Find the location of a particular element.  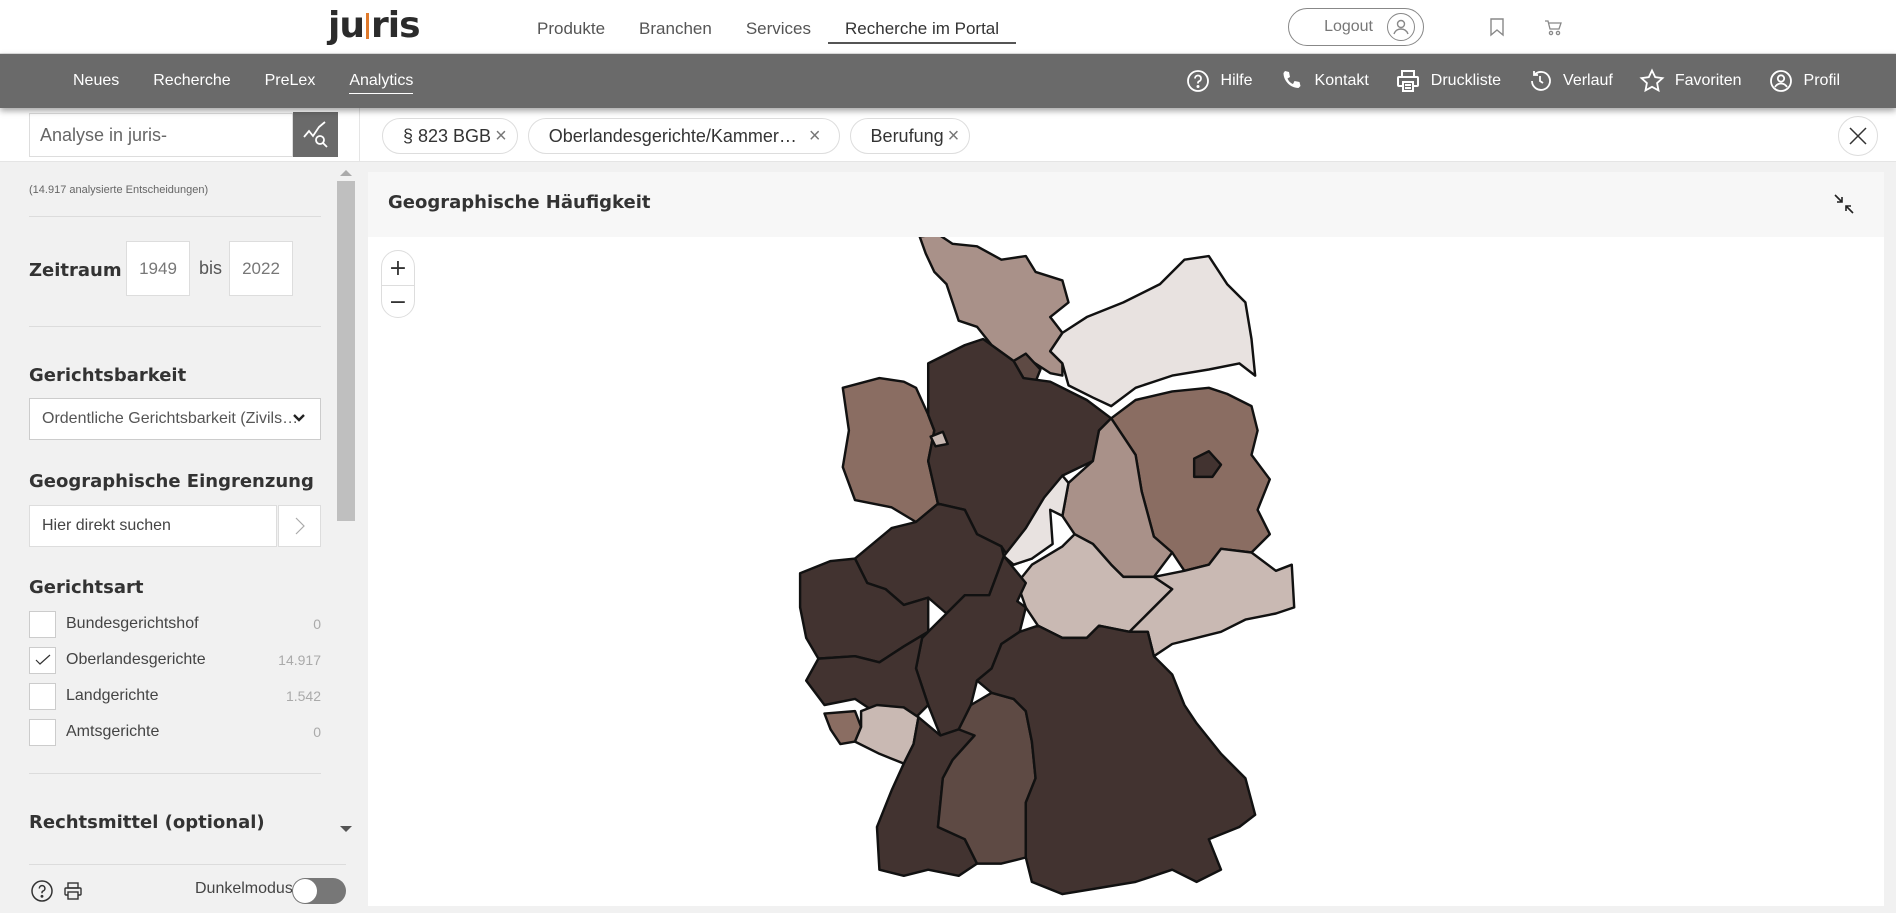

clear-filters-button is located at coordinates (1858, 136).